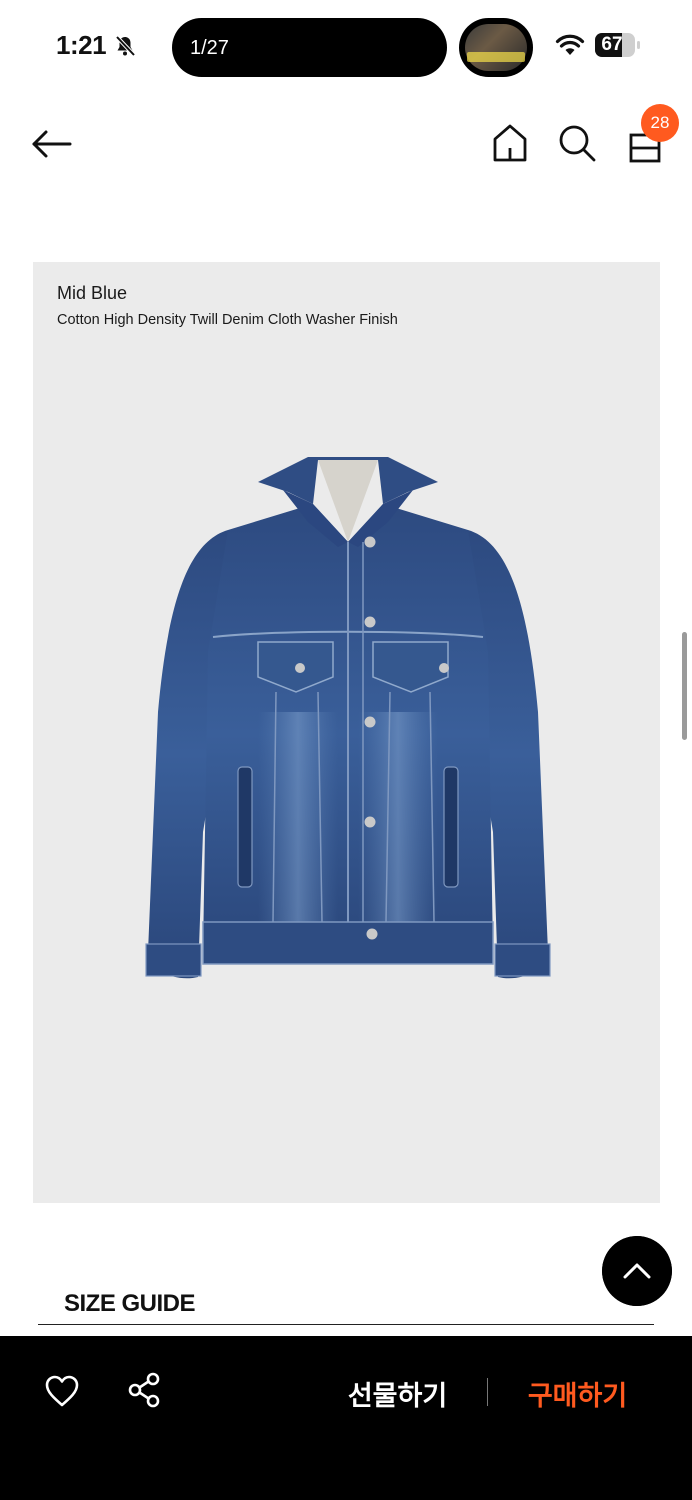 Image resolution: width=692 pixels, height=1500 pixels. I want to click on thumbnail-image, so click(496, 47).